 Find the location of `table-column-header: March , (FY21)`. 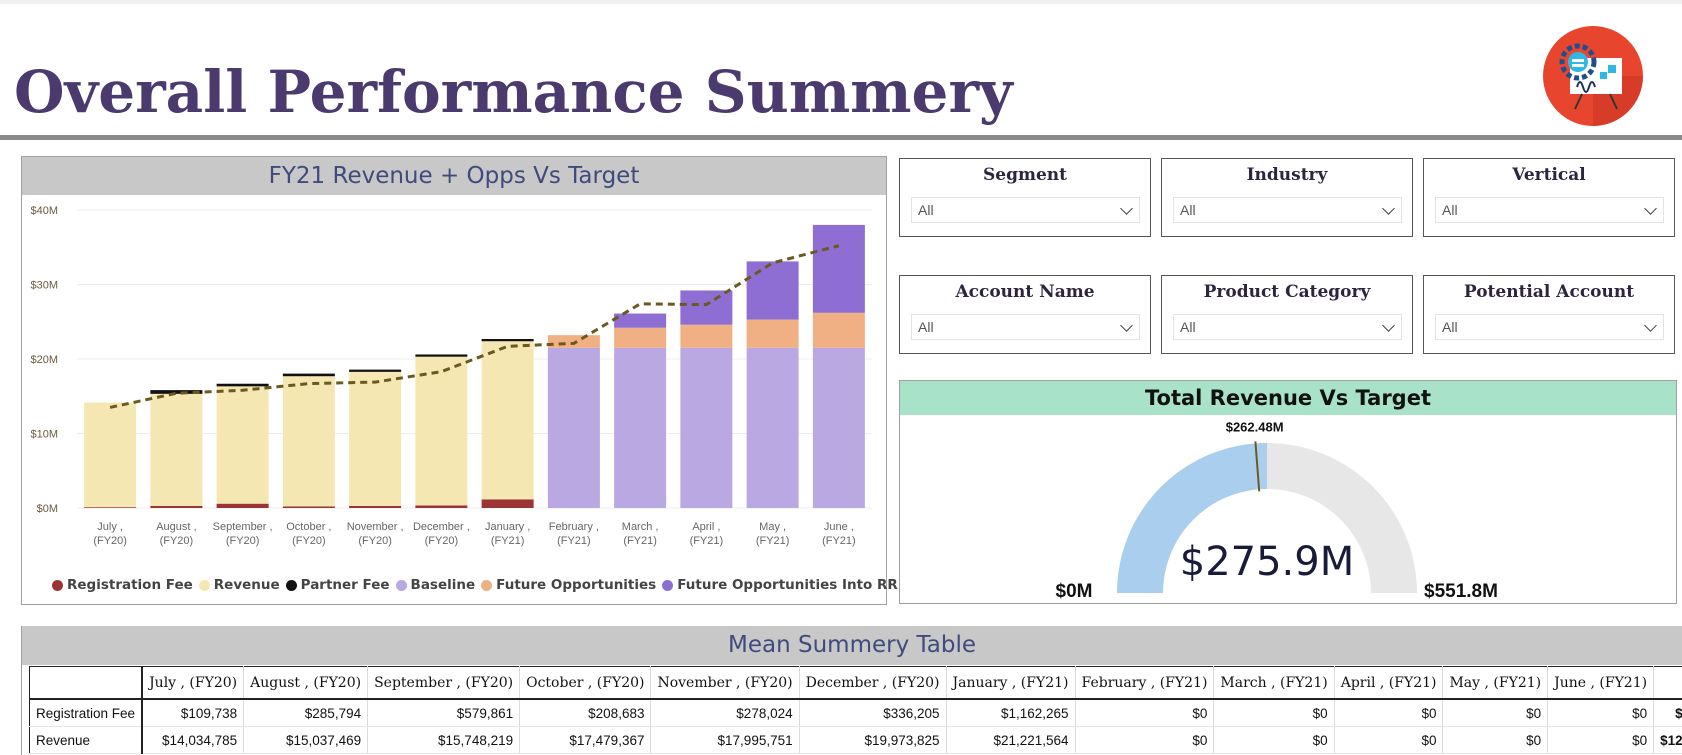

table-column-header: March , (FY21) is located at coordinates (1274, 683).